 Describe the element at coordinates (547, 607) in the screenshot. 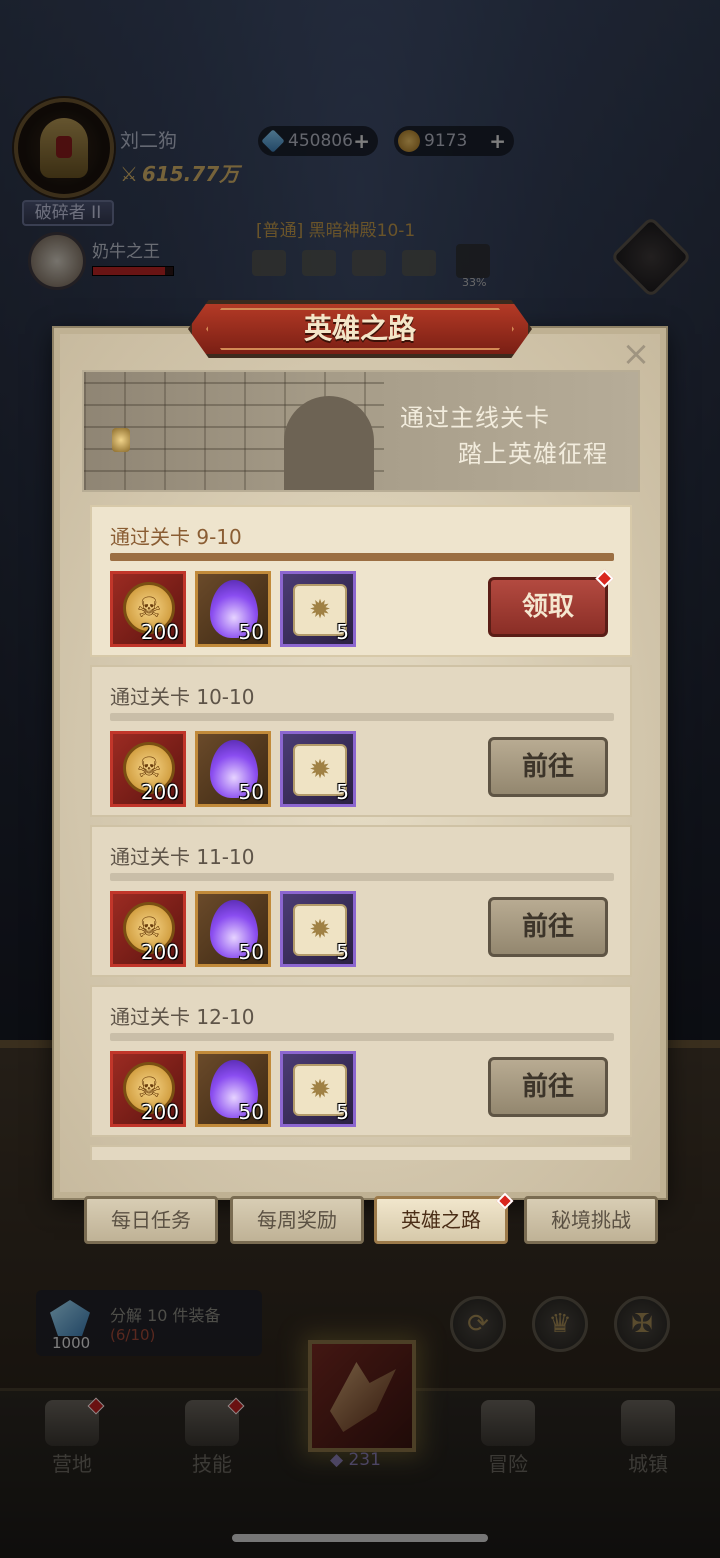

I see `claim-button-label: 领取` at that location.